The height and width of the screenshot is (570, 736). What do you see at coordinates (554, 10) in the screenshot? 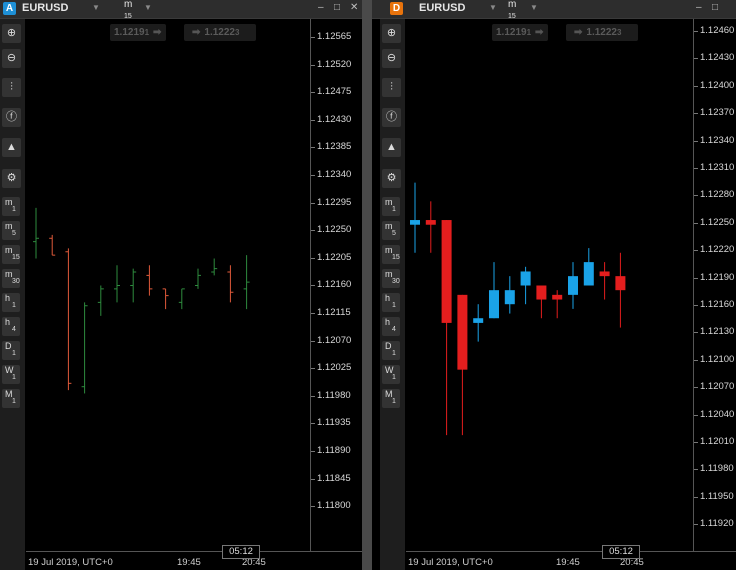
I see `chart-header-right: D EURUSD ▼ m 15 ▼ – □` at bounding box center [554, 10].